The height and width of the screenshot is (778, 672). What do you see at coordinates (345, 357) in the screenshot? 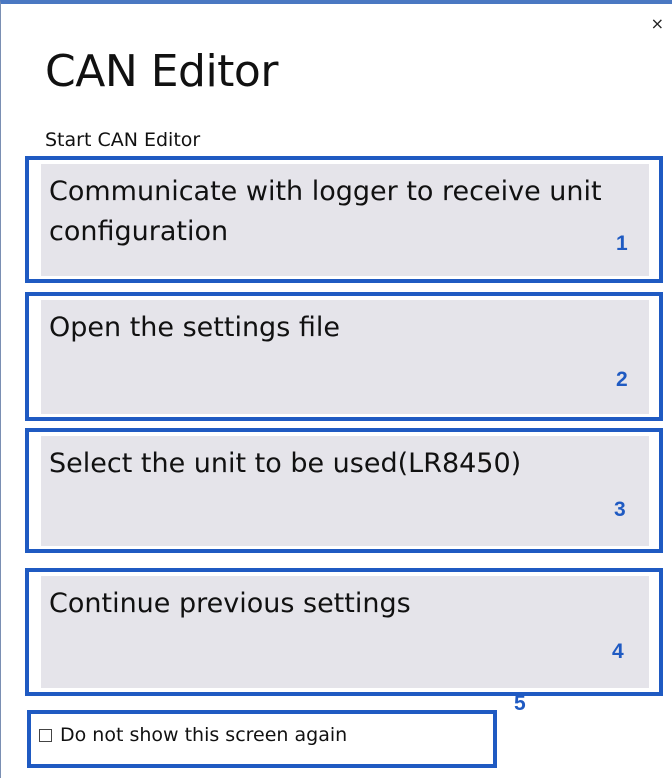
I see `option-open-settings-file: Open the settings file` at bounding box center [345, 357].